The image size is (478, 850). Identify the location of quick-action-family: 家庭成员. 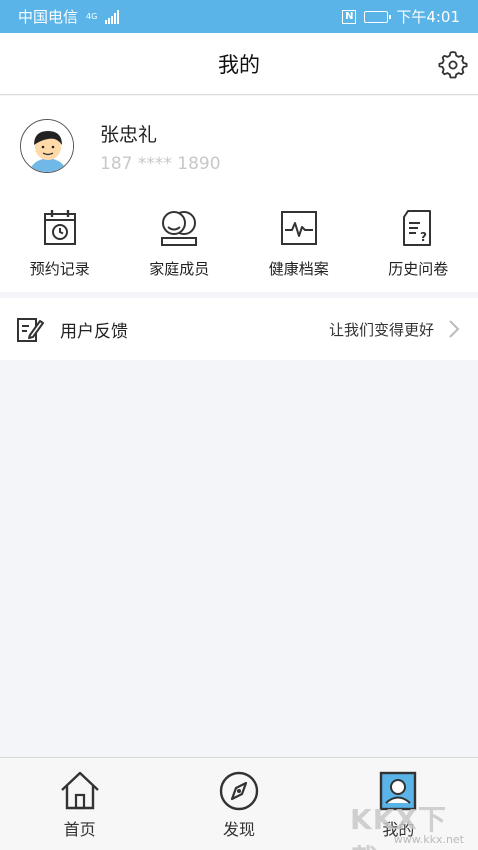
(180, 246).